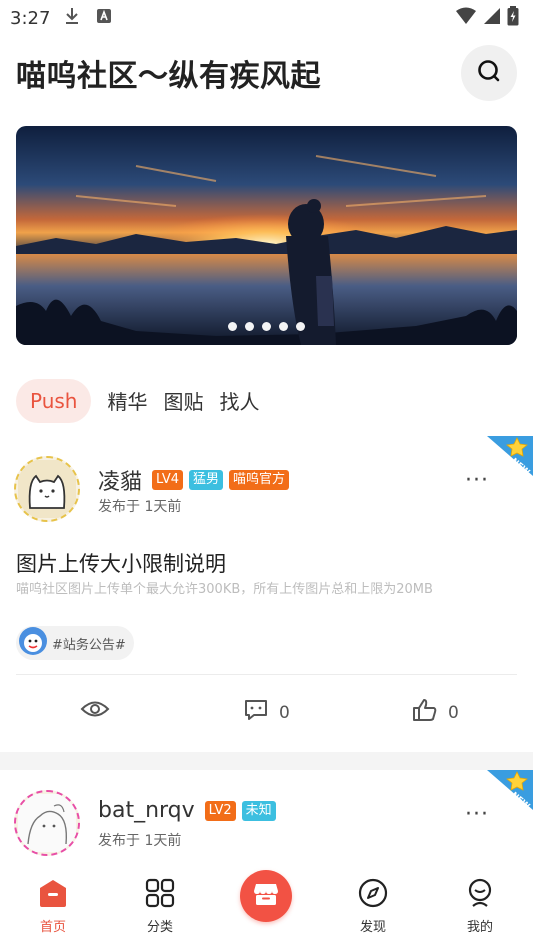  I want to click on topic-mascot-icon, so click(33, 643).